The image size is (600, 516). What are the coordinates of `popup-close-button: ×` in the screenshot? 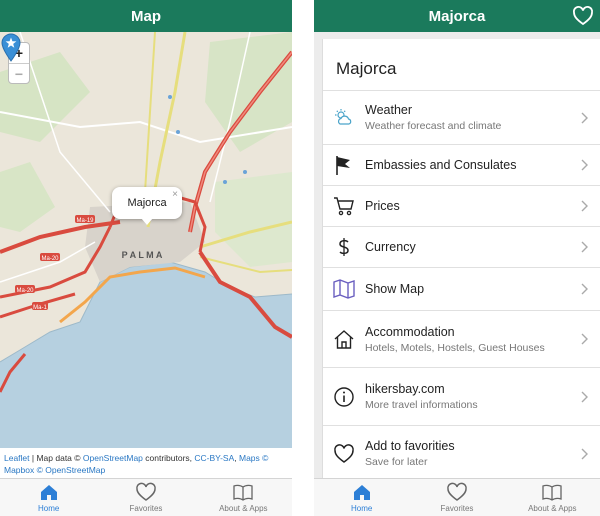 It's located at (175, 194).